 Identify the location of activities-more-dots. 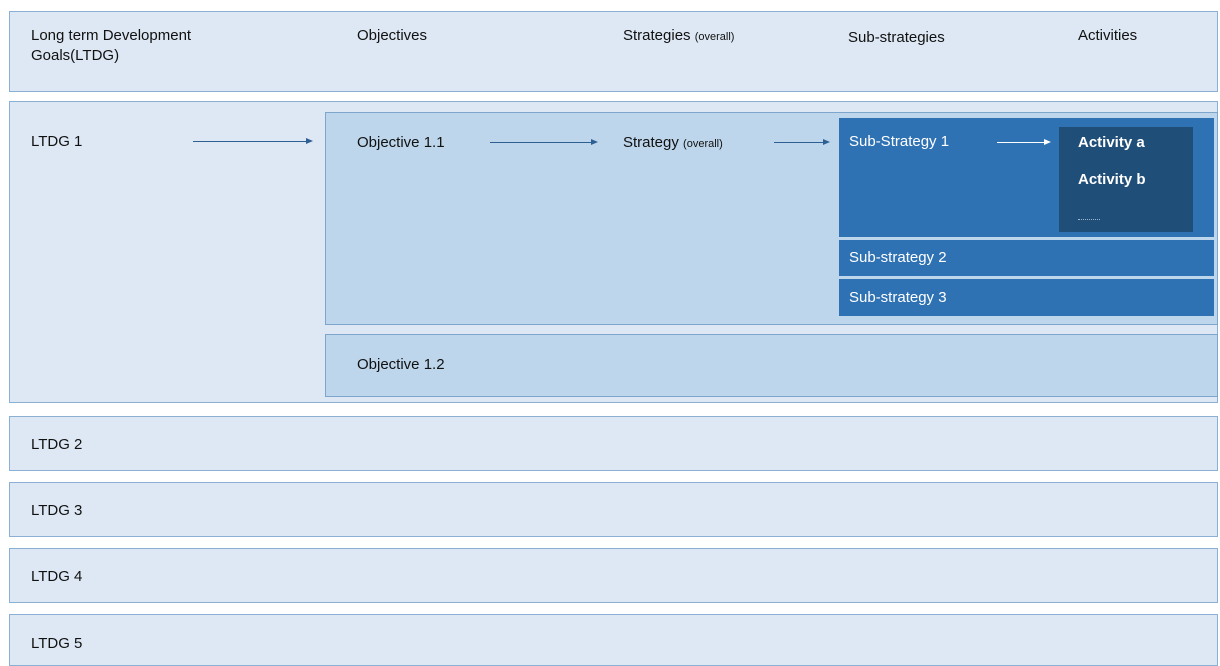
(1089, 219).